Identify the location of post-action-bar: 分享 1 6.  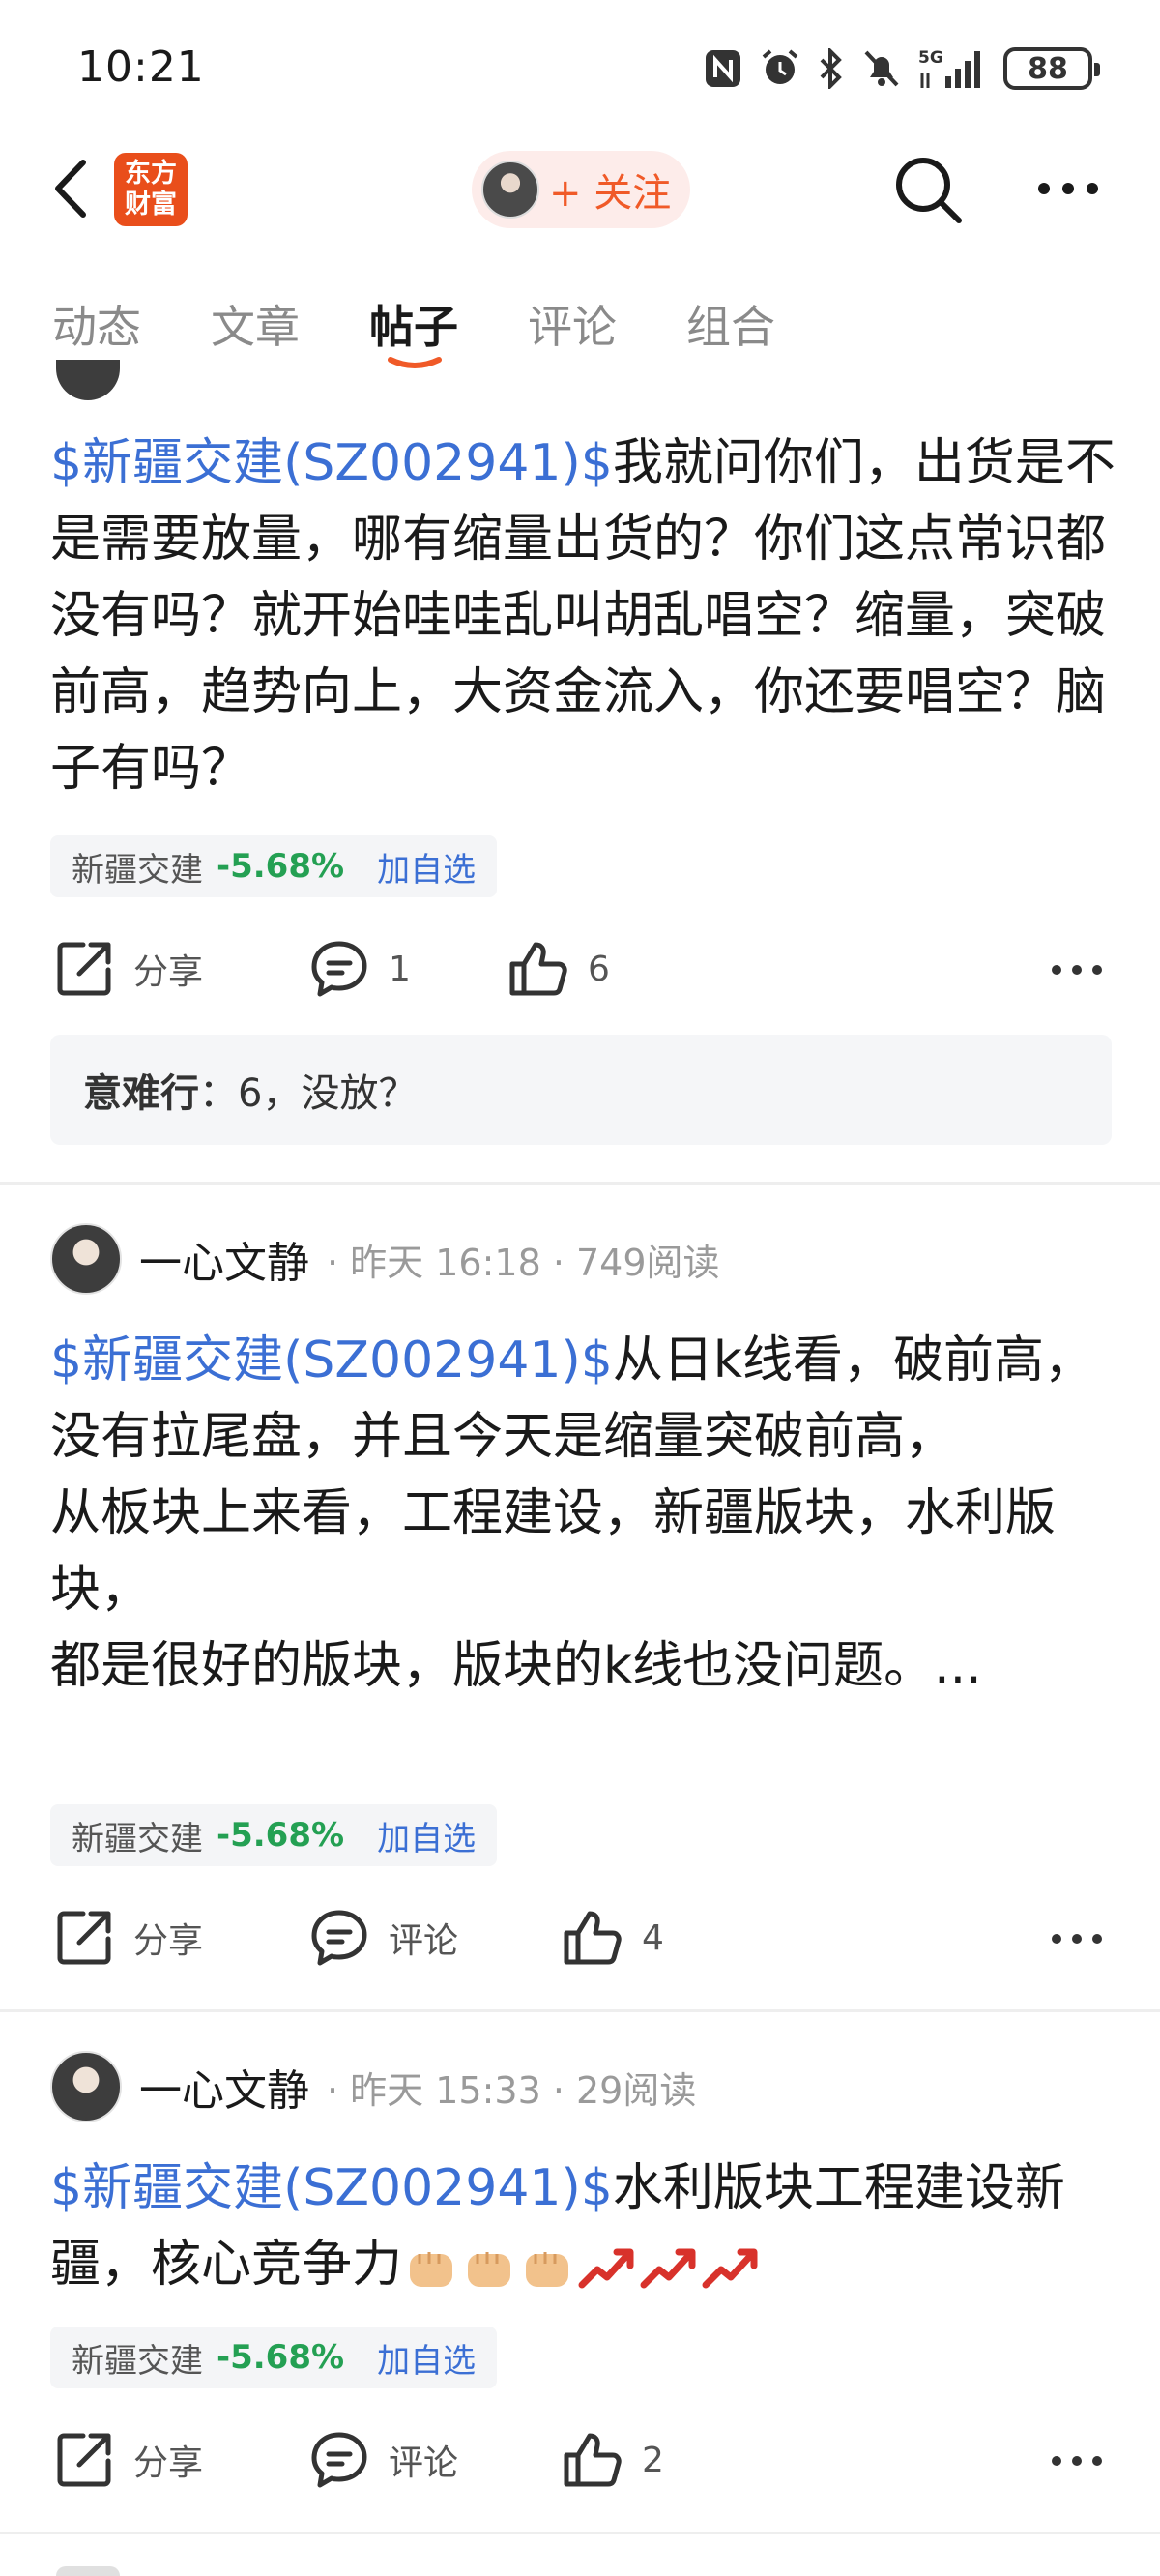
(580, 969).